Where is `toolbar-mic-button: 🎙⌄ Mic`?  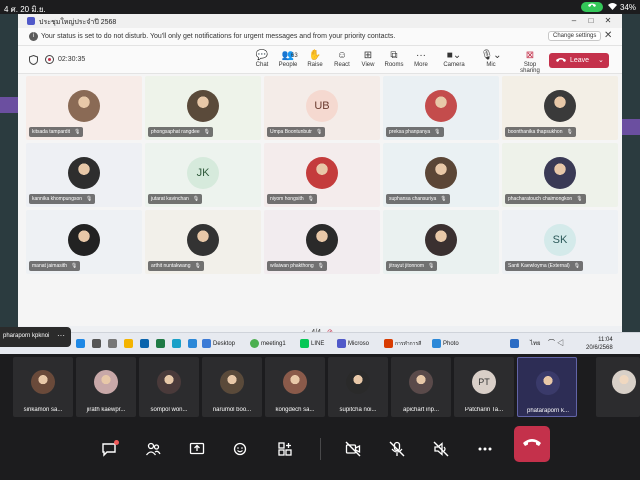 toolbar-mic-button: 🎙⌄ Mic is located at coordinates (491, 59).